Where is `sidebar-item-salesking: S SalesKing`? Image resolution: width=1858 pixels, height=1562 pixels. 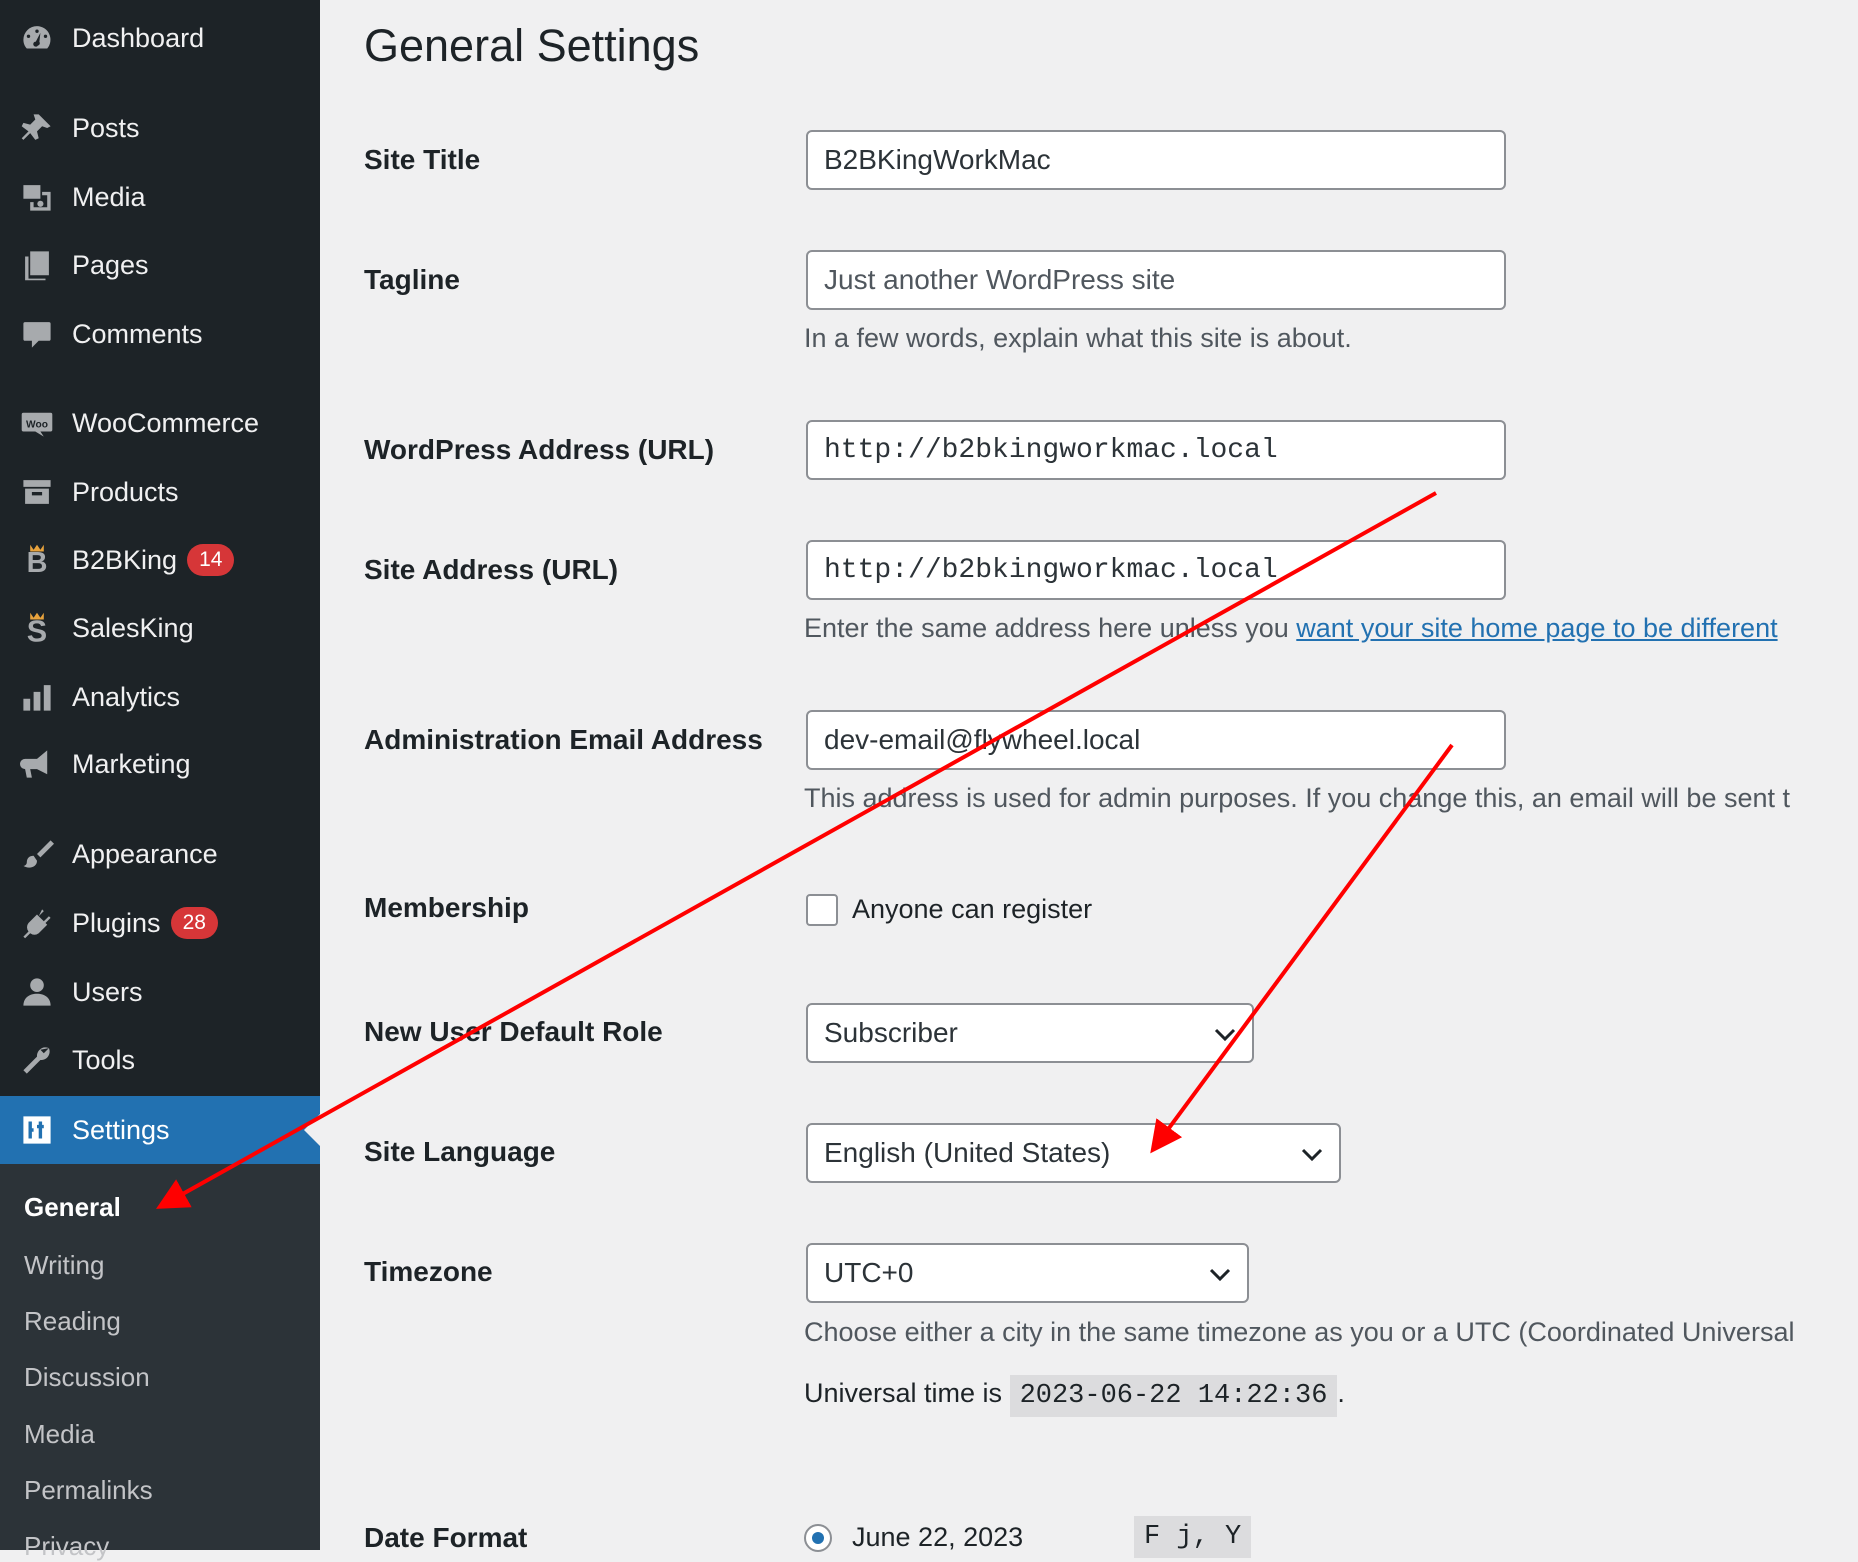 sidebar-item-salesking: S SalesKing is located at coordinates (160, 628).